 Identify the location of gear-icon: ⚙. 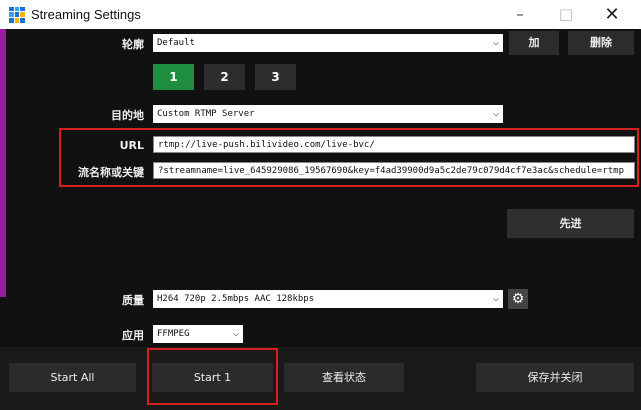
(518, 299).